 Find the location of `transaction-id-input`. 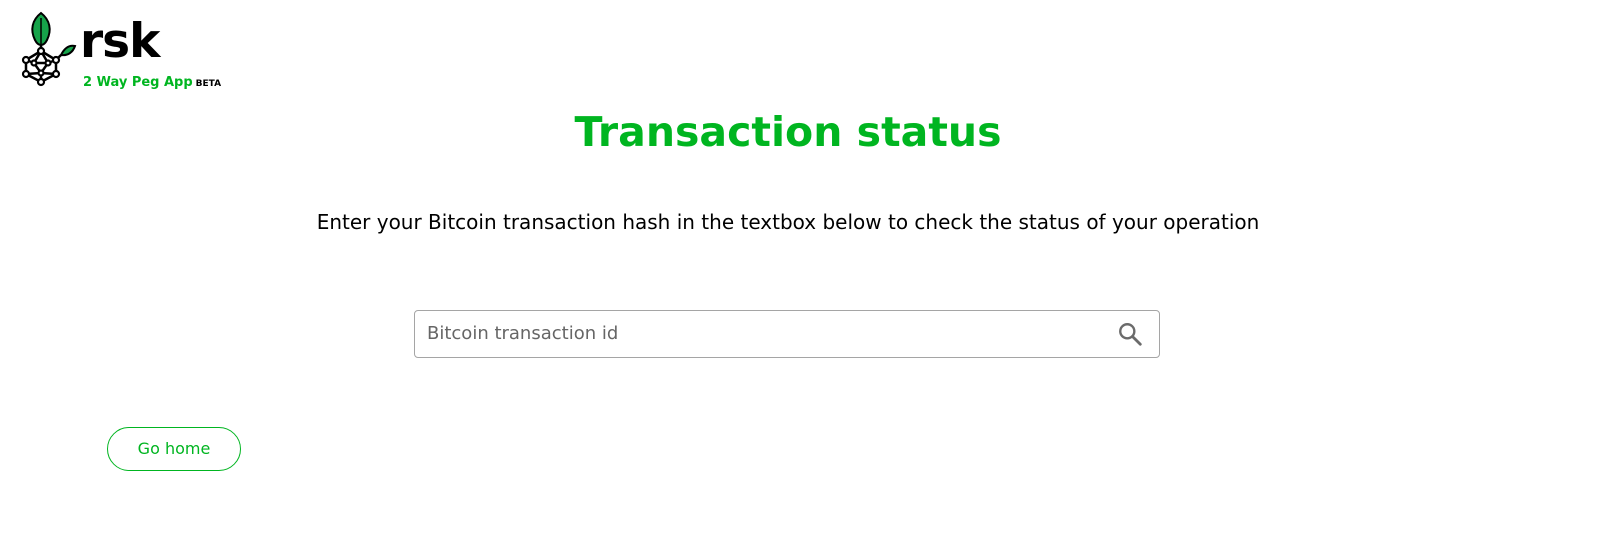

transaction-id-input is located at coordinates (757, 333).